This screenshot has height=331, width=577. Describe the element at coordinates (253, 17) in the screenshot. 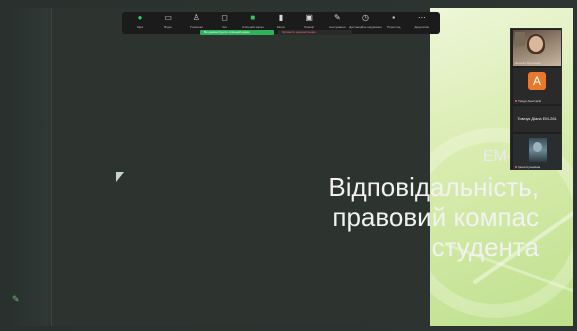

I see `share-screen-icon: ■` at that location.